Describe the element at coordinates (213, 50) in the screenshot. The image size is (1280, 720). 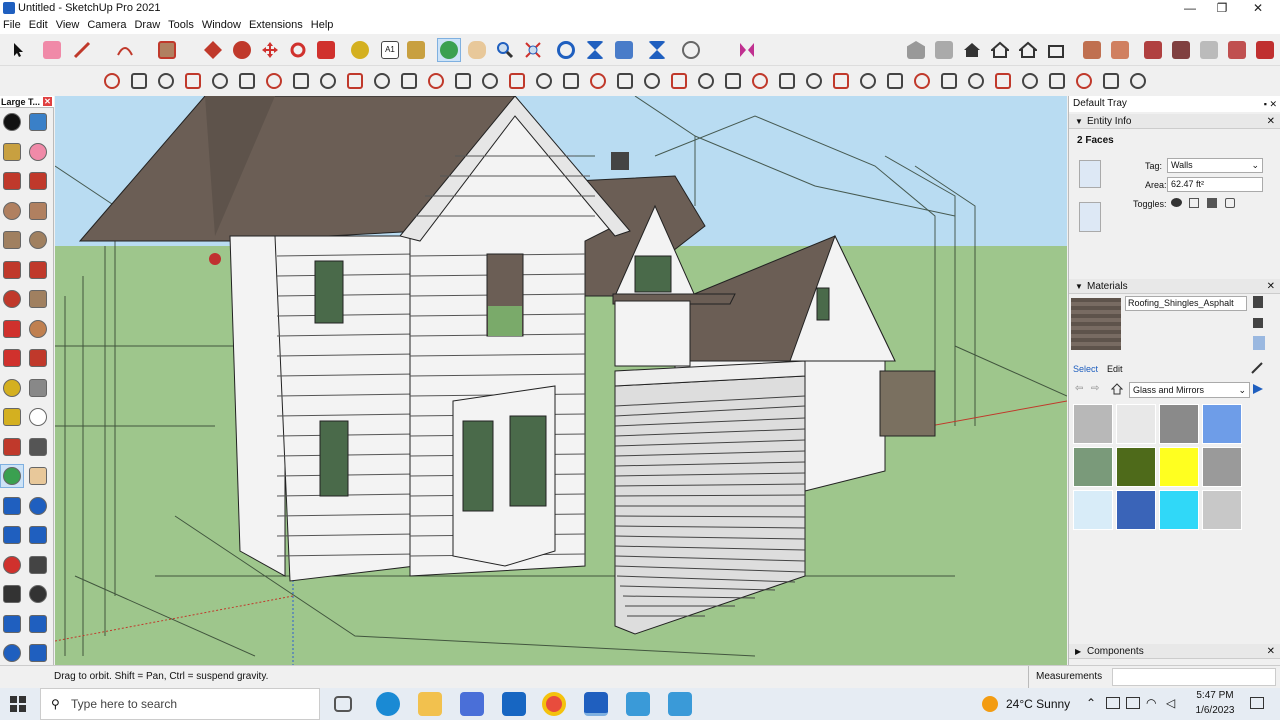
I see `push-pull-tool-icon` at that location.